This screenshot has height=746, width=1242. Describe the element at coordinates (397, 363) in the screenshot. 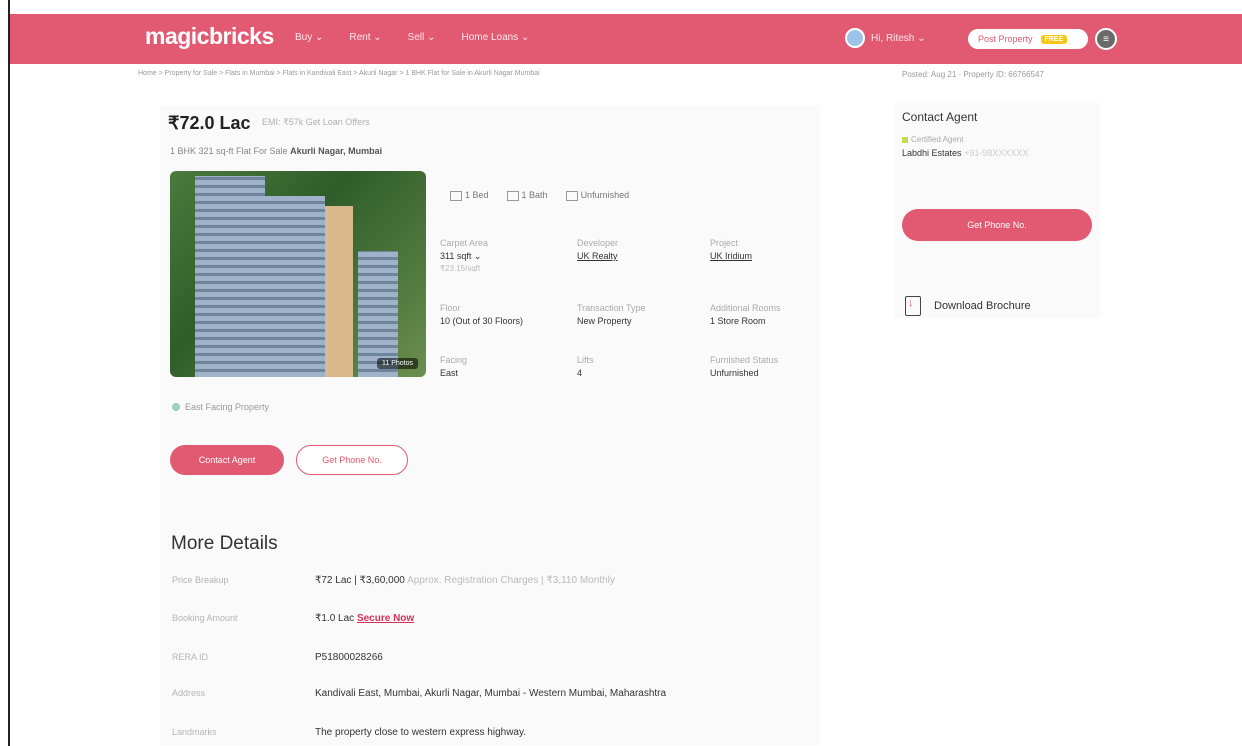

I see `photo-count-badge: 11 Photos` at that location.